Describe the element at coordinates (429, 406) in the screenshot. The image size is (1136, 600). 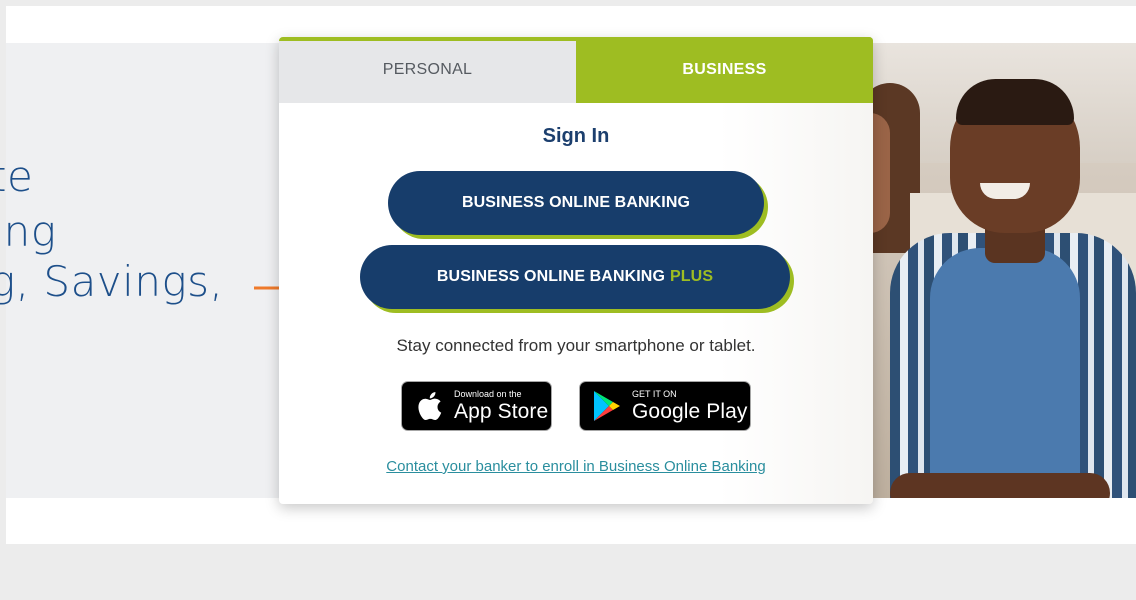
I see `apple-icon` at that location.